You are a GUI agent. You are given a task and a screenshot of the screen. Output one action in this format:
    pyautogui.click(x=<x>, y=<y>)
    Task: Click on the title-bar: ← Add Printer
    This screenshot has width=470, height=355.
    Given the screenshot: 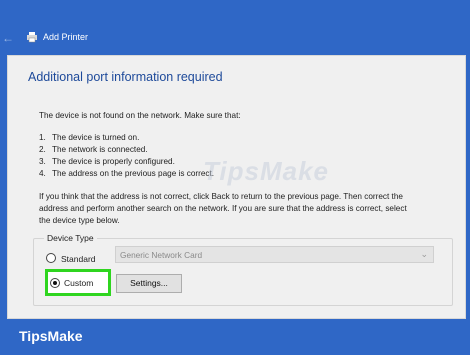 What is the action you would take?
    pyautogui.click(x=235, y=38)
    